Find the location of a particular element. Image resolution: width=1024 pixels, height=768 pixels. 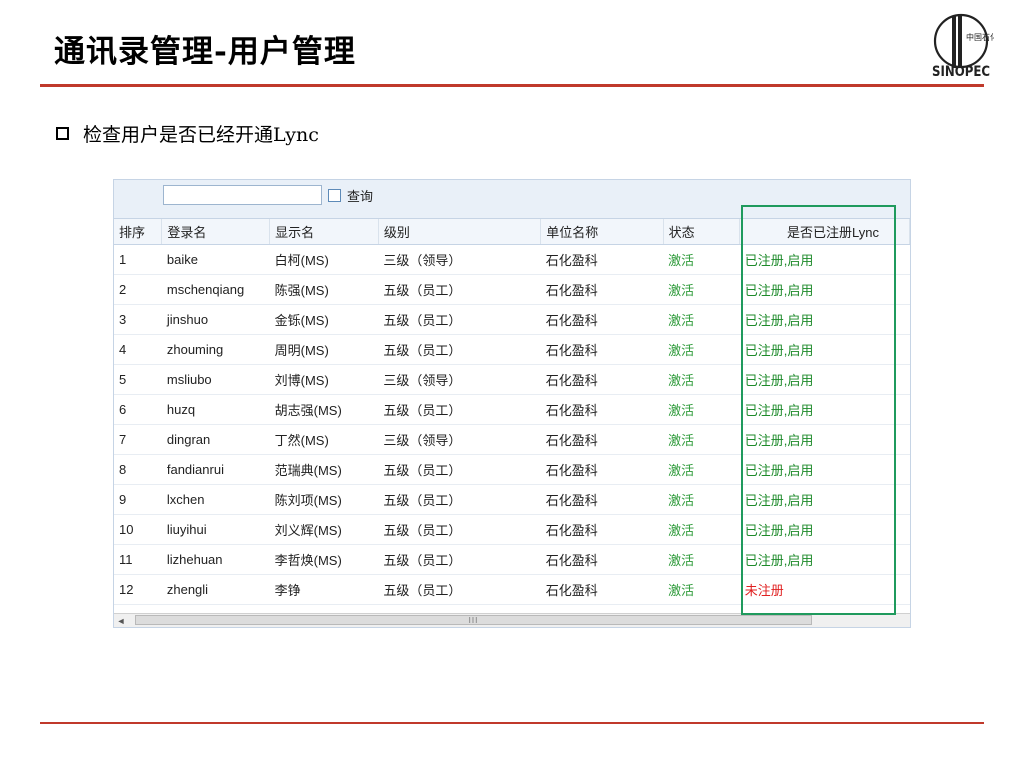

cell-login: msliubo is located at coordinates (215, 379).